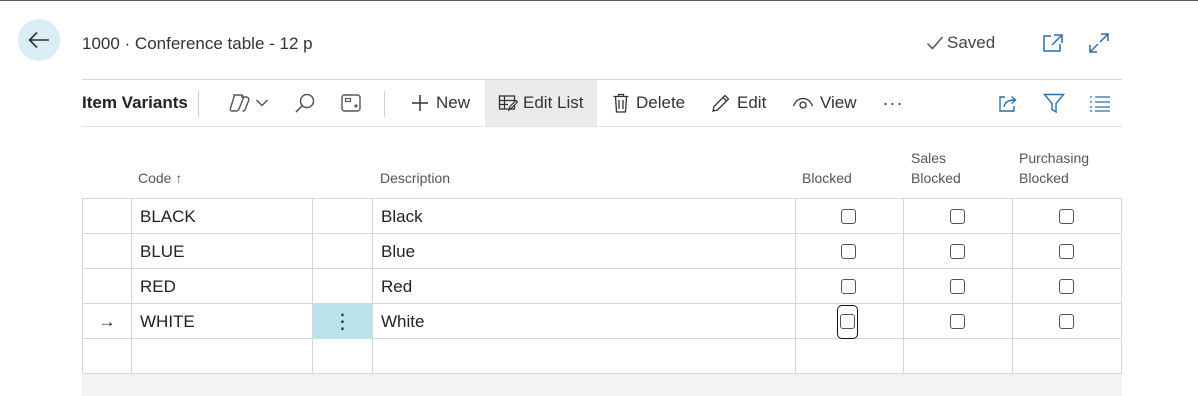 Image resolution: width=1198 pixels, height=396 pixels. I want to click on column-header-sales-blocked-line1: Sales, so click(929, 158).